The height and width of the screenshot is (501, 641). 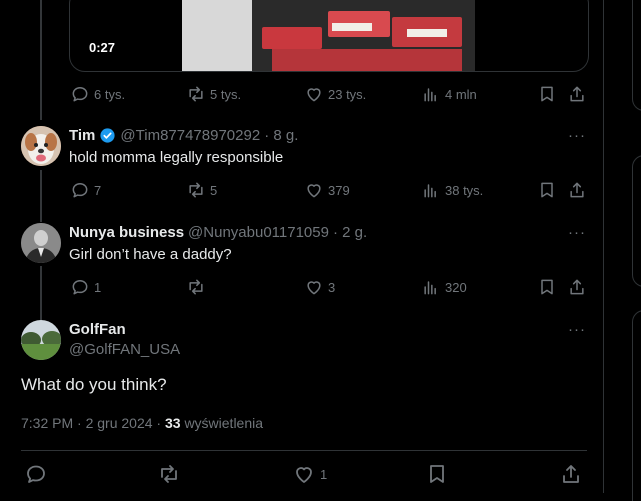 I want to click on reply-action: 7, so click(x=85, y=190).